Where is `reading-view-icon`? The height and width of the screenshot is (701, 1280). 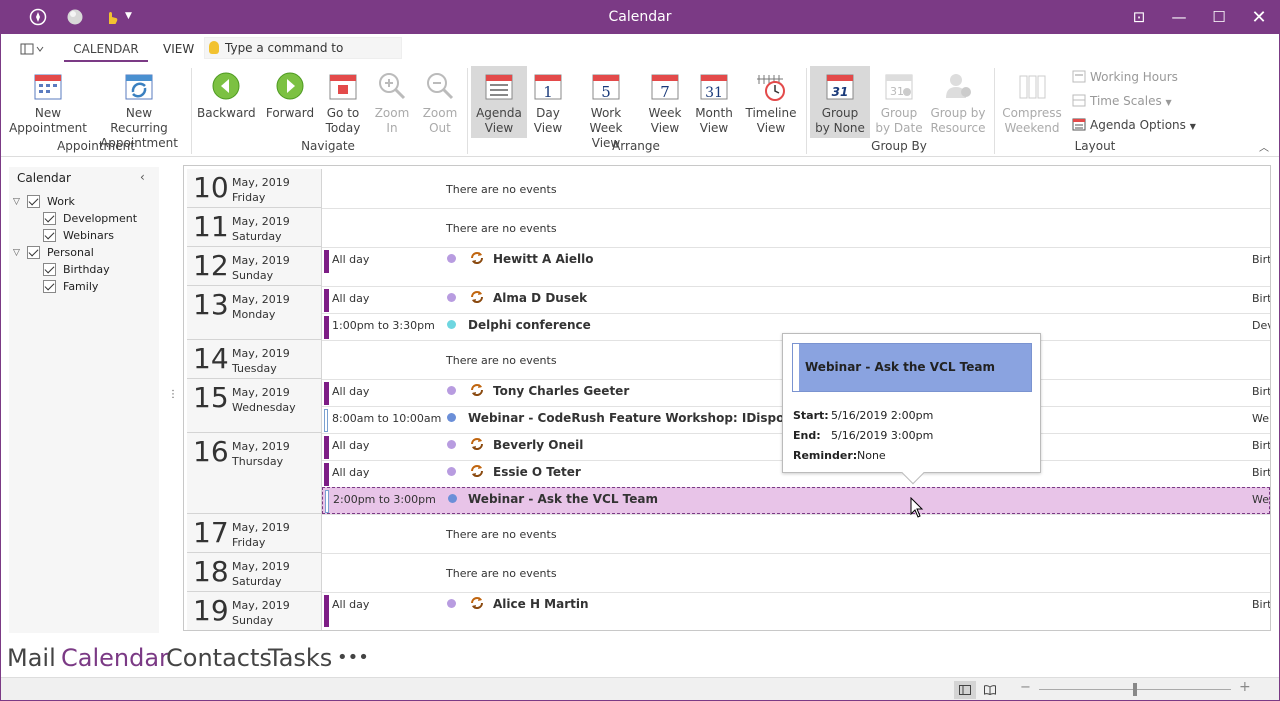 reading-view-icon is located at coordinates (990, 690).